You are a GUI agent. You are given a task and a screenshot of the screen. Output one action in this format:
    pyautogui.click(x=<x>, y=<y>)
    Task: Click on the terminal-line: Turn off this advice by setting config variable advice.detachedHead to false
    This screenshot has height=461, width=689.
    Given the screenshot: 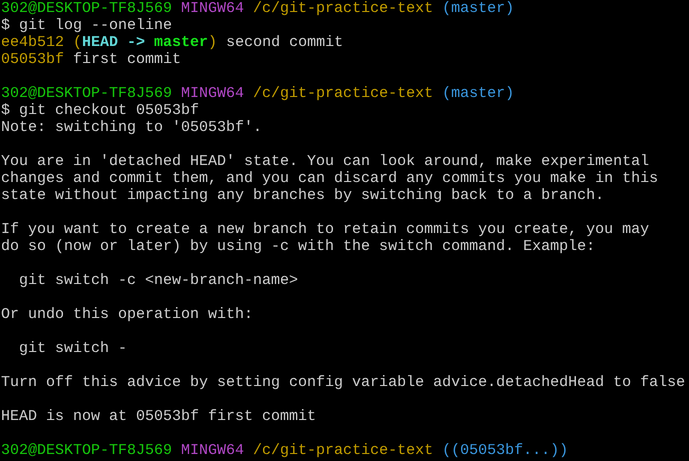 What is the action you would take?
    pyautogui.click(x=343, y=382)
    